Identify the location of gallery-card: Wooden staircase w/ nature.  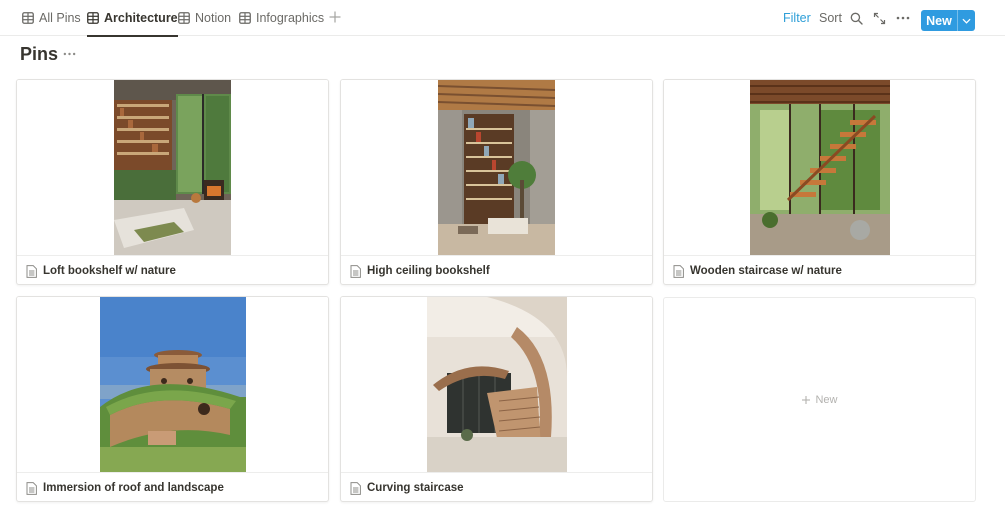
(819, 182).